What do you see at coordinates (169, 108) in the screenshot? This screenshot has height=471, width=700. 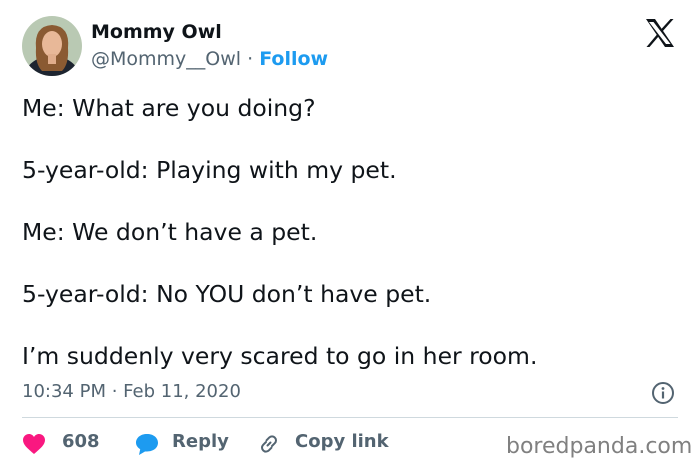 I see `tweet-line: Me: What are you doing?` at bounding box center [169, 108].